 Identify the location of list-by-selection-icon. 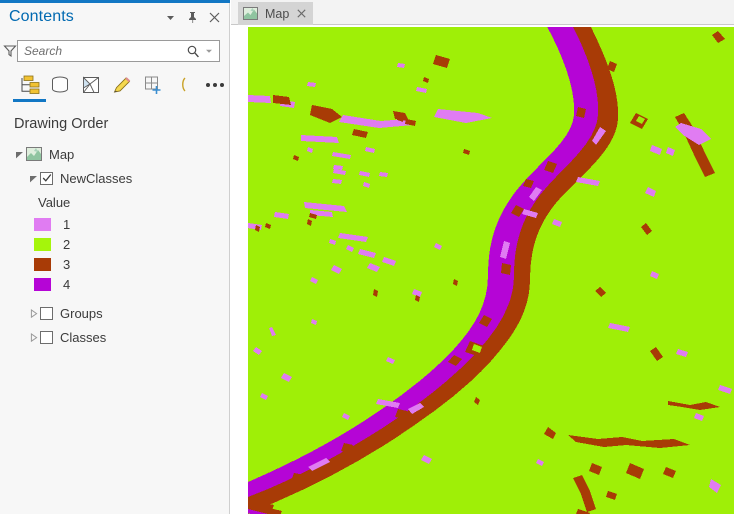
(91, 85).